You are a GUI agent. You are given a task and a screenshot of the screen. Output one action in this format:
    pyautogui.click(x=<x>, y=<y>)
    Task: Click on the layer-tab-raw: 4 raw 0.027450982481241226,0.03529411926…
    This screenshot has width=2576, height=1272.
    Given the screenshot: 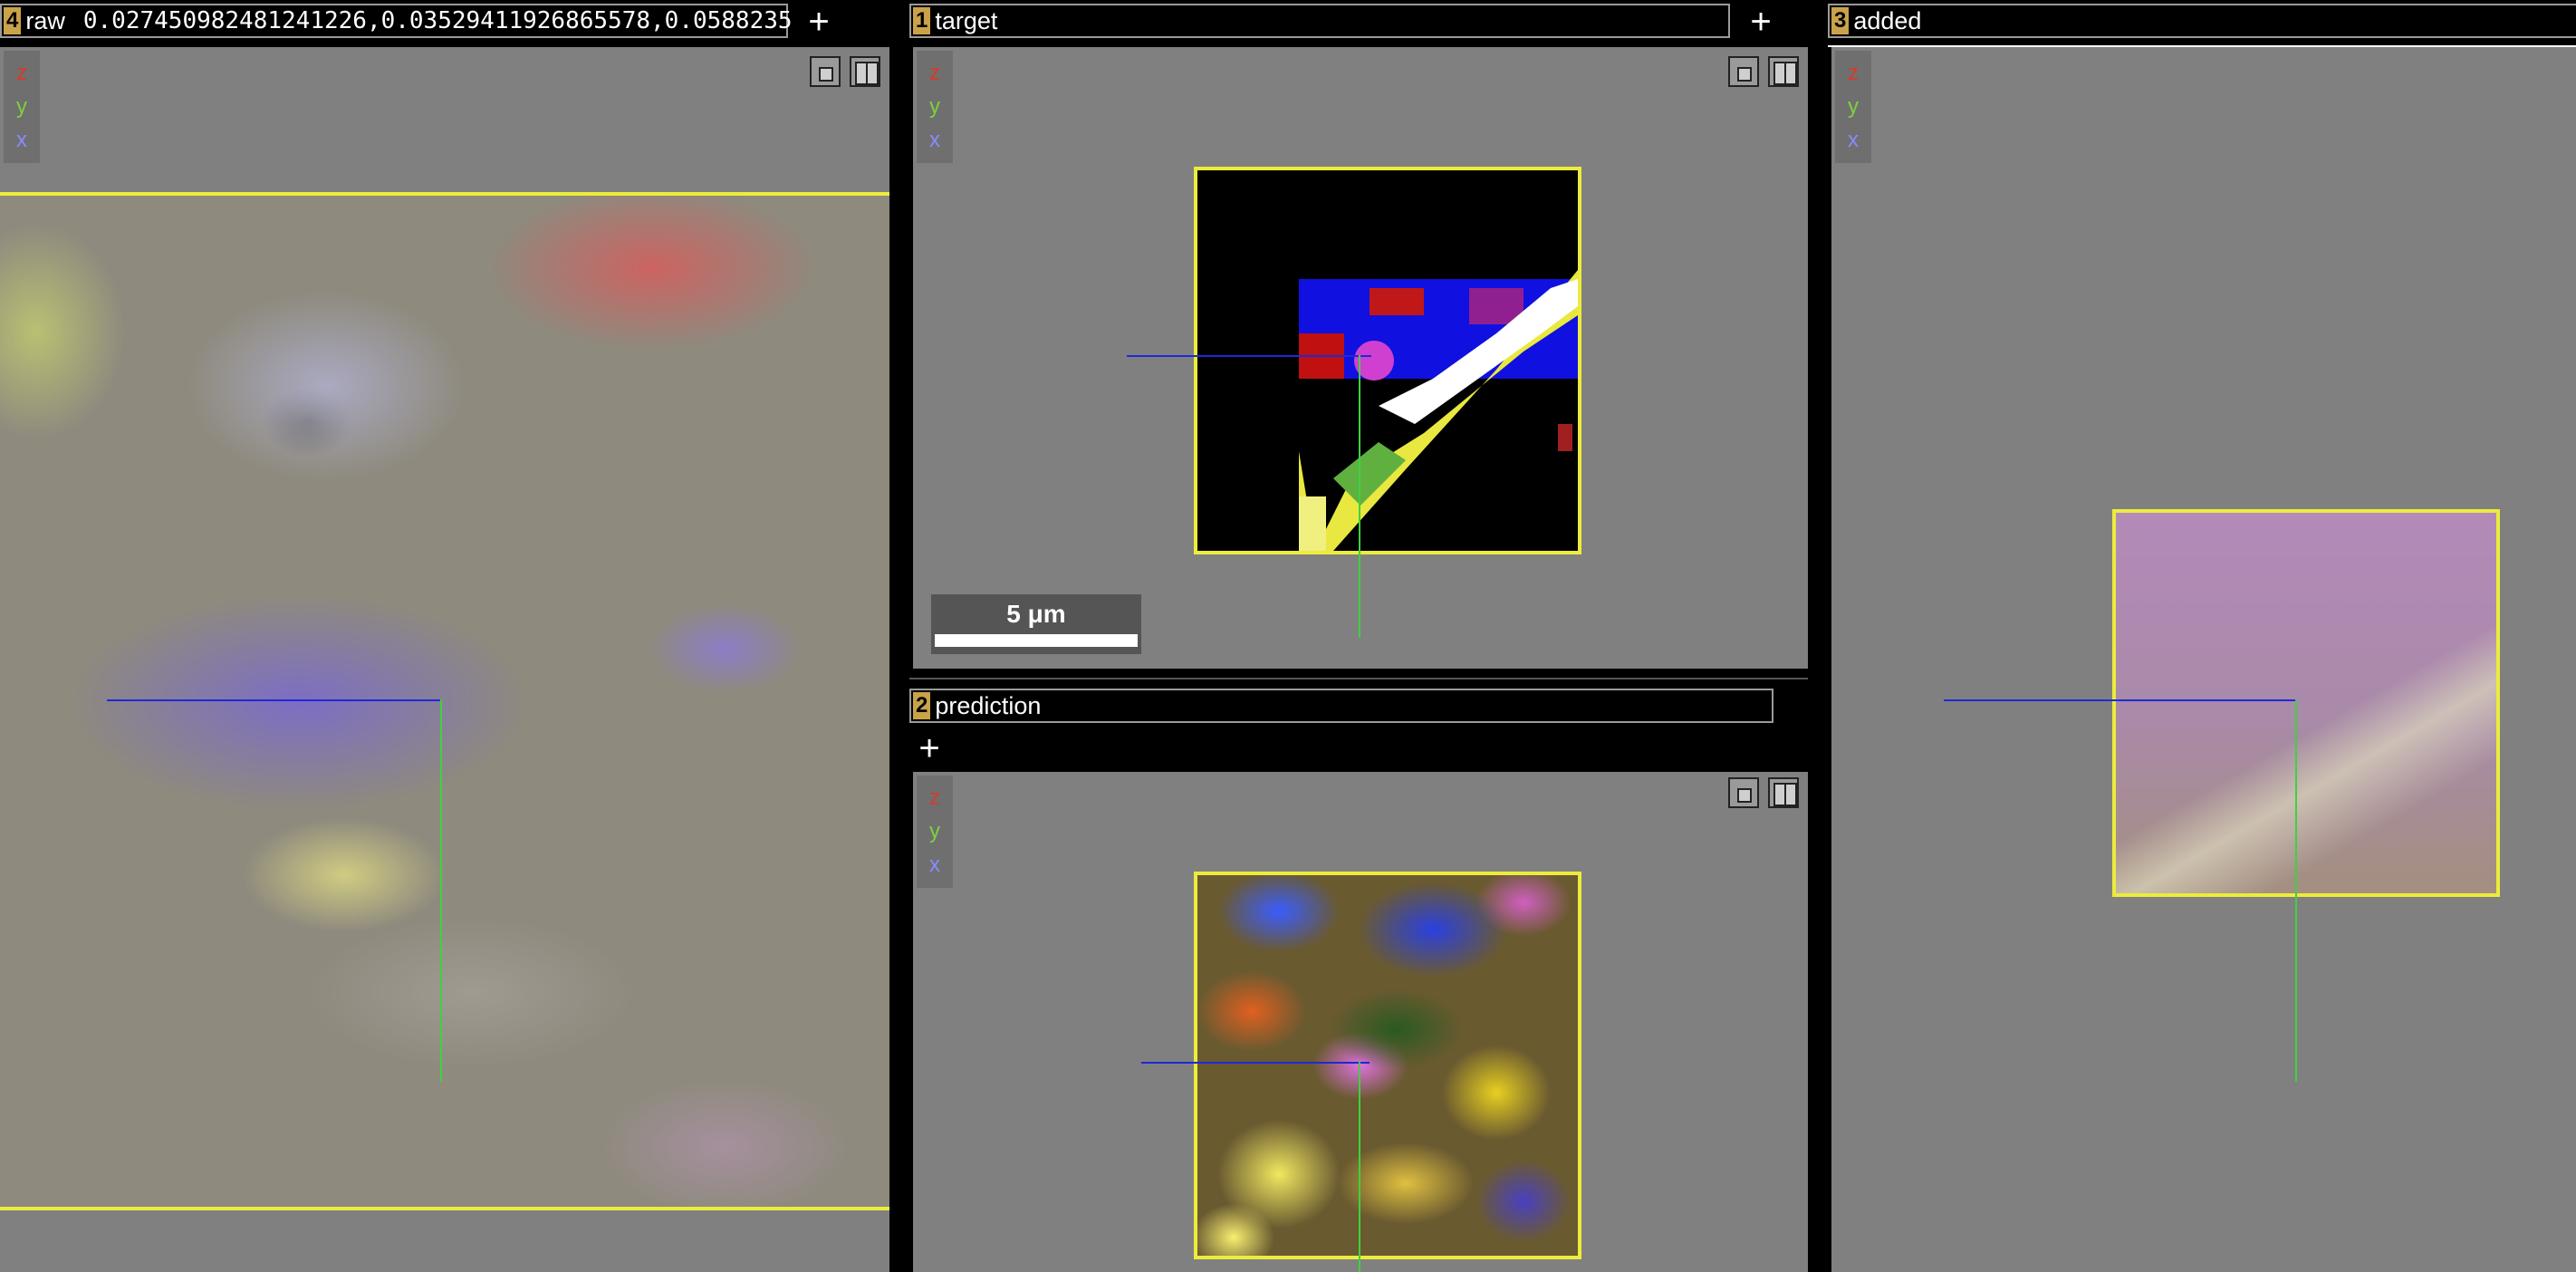 What is the action you would take?
    pyautogui.click(x=396, y=21)
    